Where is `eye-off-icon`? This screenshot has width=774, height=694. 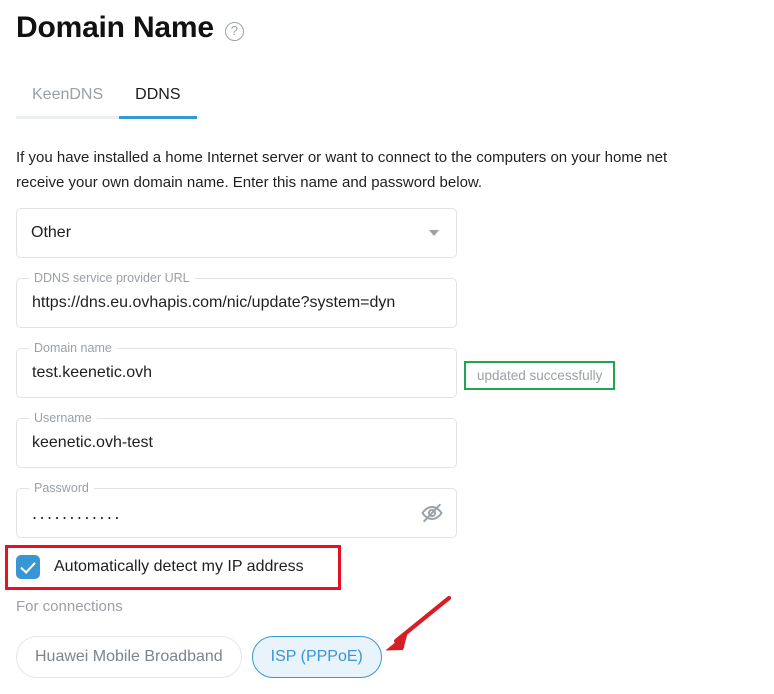
eye-off-icon is located at coordinates (432, 513).